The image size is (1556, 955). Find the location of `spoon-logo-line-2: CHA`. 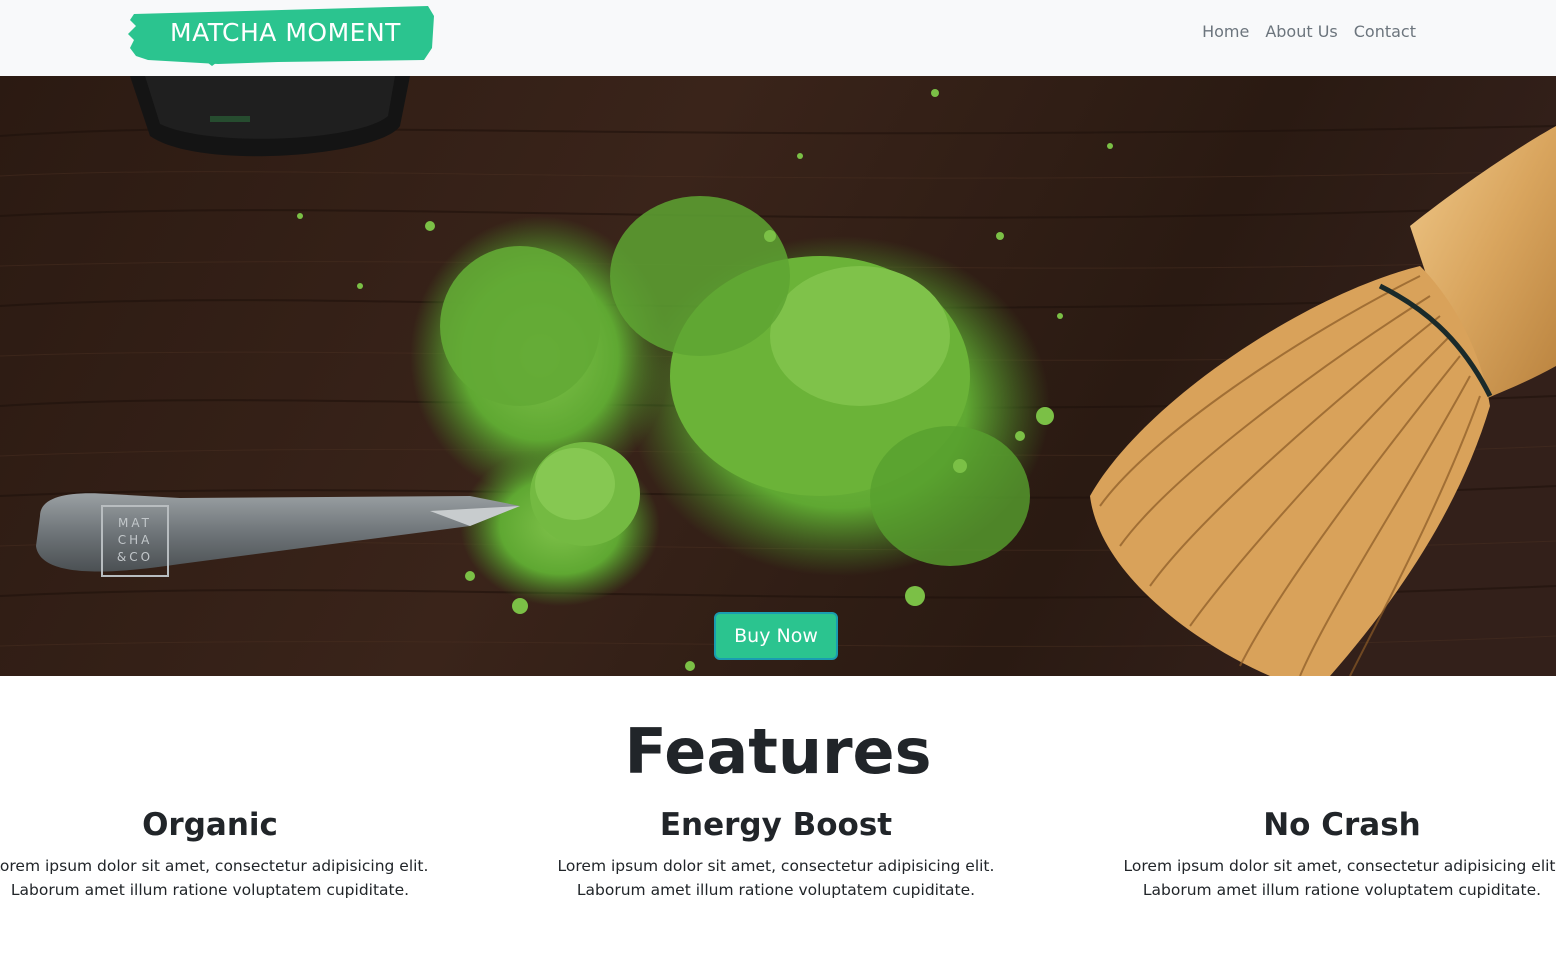

spoon-logo-line-2: CHA is located at coordinates (135, 540).